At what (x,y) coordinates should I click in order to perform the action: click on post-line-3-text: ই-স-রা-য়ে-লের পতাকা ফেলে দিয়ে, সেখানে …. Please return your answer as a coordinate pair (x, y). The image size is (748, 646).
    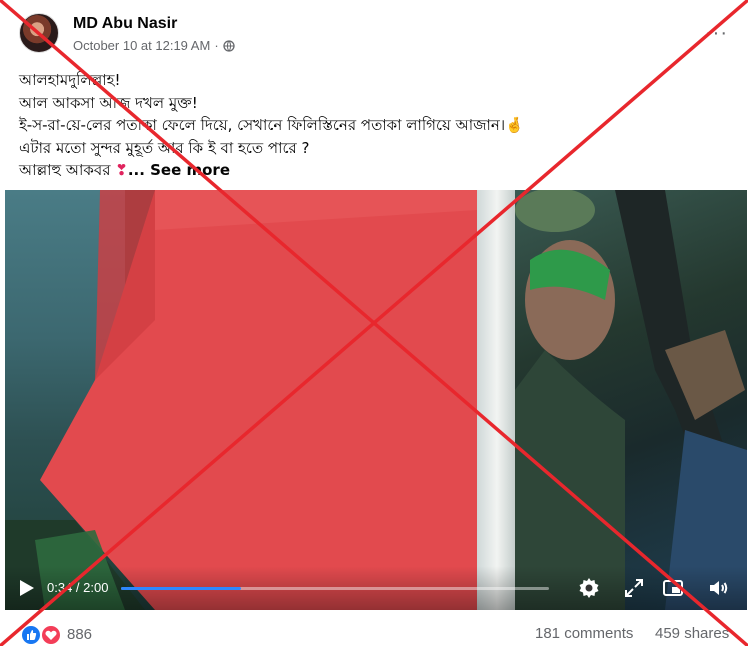
    Looking at the image, I should click on (262, 125).